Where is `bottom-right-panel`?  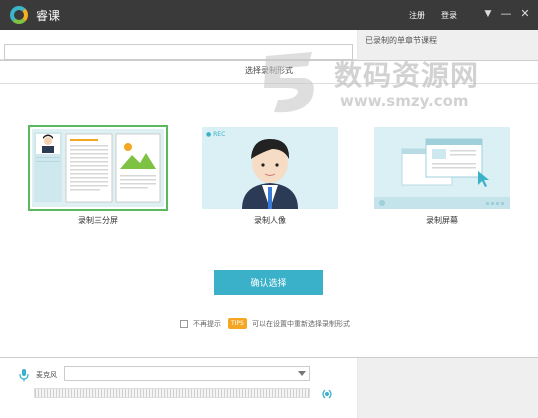
bottom-right-panel is located at coordinates (448, 388).